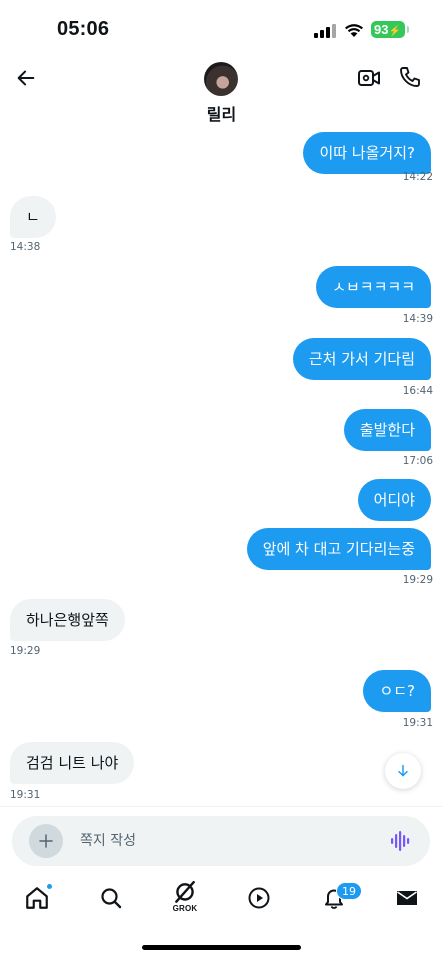 The width and height of the screenshot is (443, 960). I want to click on nav-messages, so click(407, 898).